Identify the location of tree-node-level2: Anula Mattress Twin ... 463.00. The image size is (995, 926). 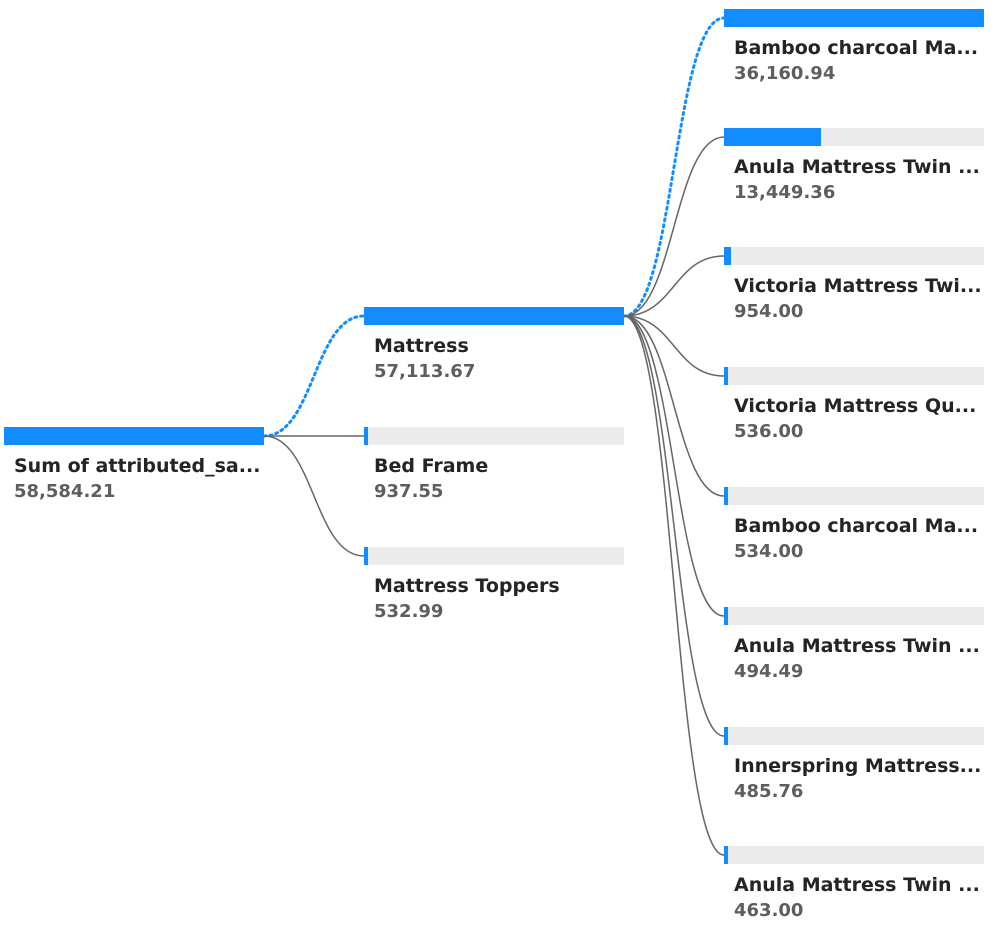
(854, 883).